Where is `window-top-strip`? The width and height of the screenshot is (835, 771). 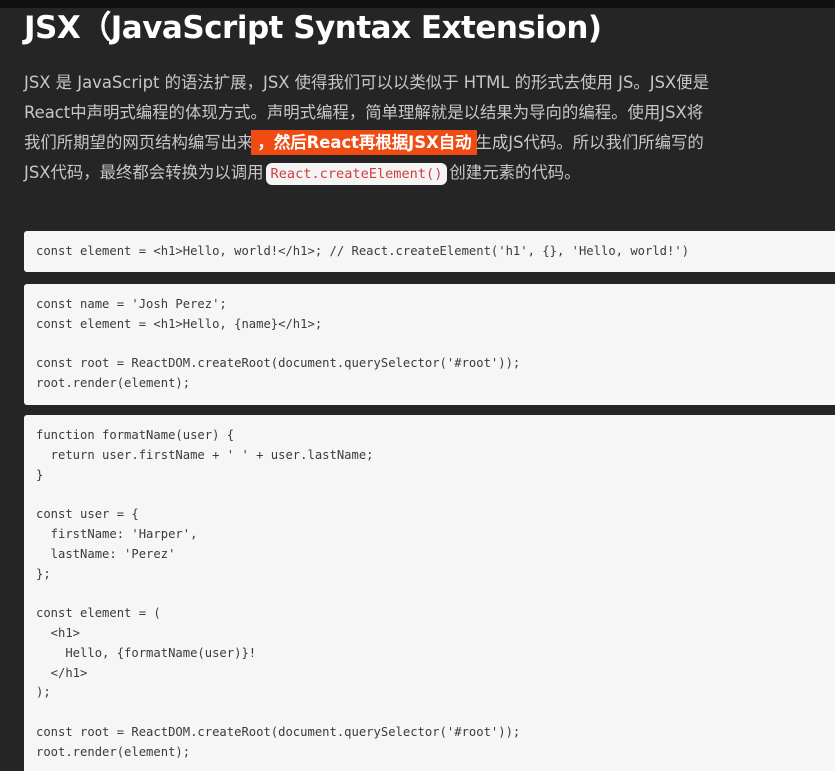
window-top-strip is located at coordinates (417, 4).